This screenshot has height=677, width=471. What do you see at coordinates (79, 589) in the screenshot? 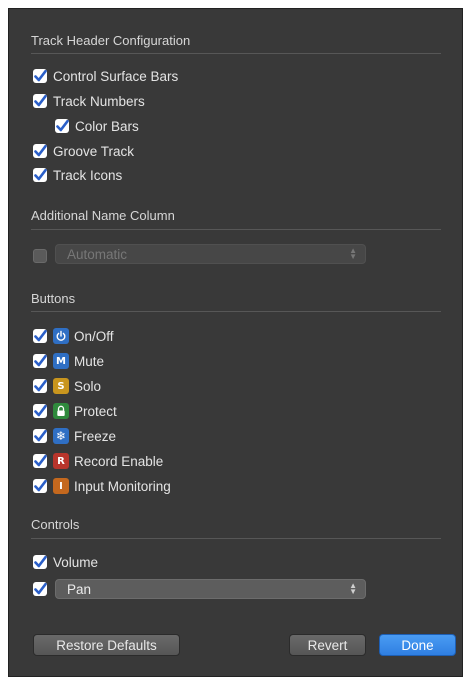
I see `select-value: Pan` at bounding box center [79, 589].